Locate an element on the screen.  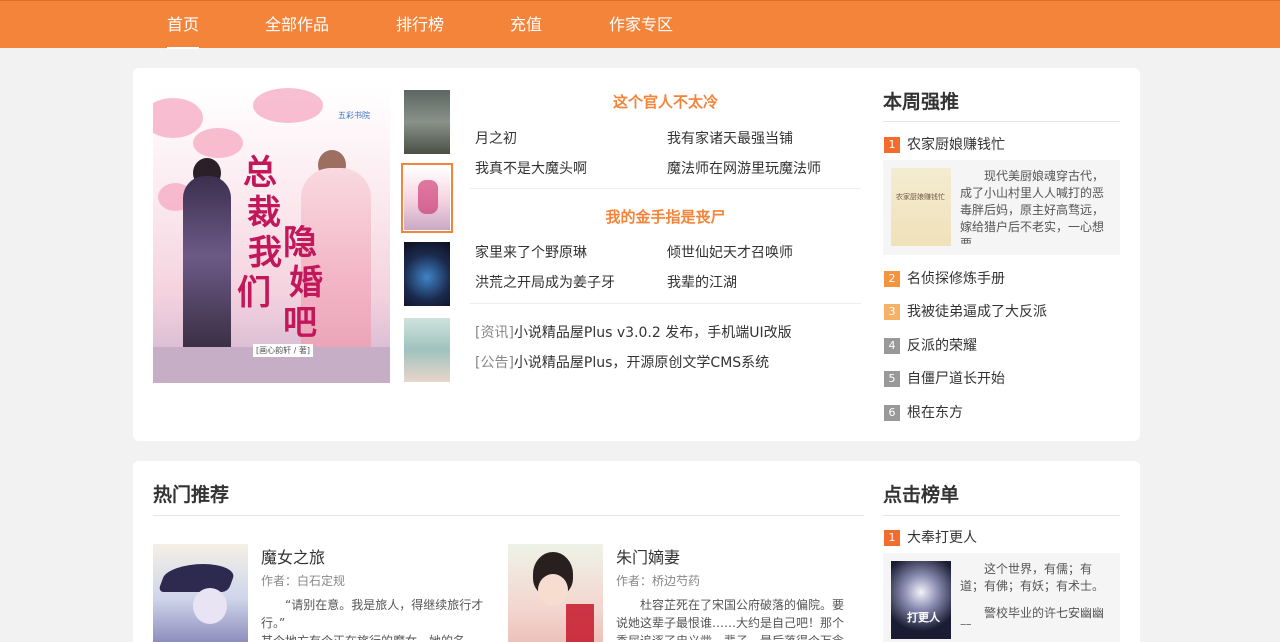
book-link: 我真不是大魔头啊 is located at coordinates (531, 168).